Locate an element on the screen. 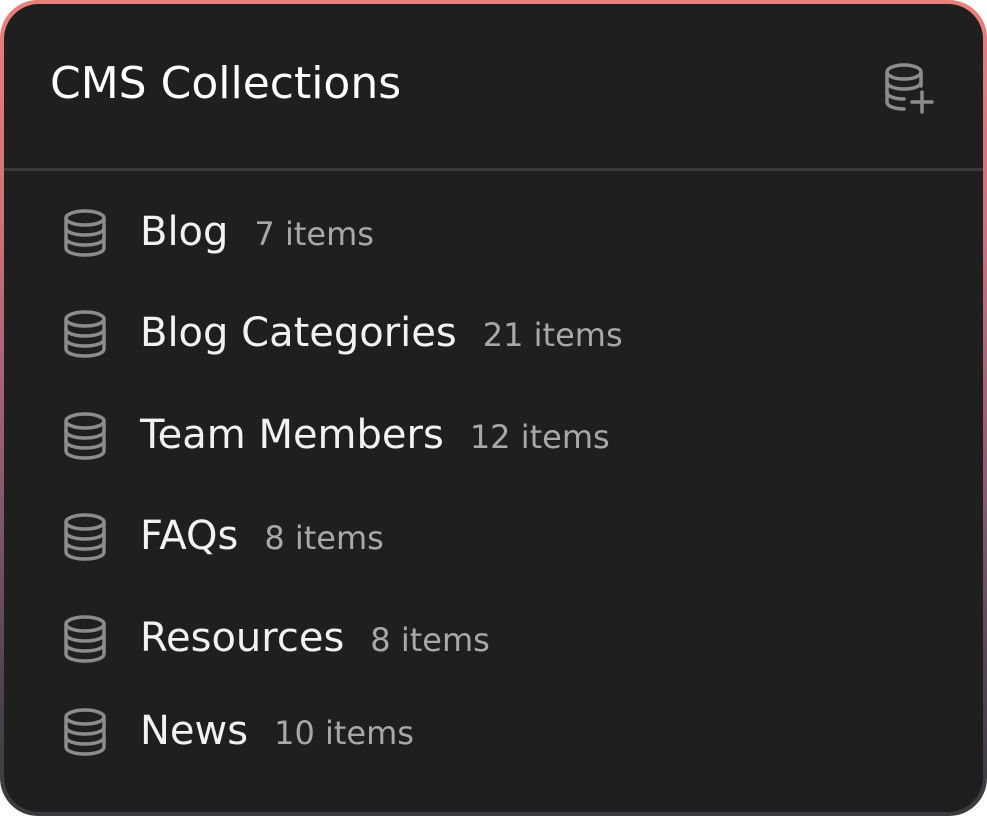 This screenshot has height=816, width=987. collection-count: 10 items is located at coordinates (344, 733).